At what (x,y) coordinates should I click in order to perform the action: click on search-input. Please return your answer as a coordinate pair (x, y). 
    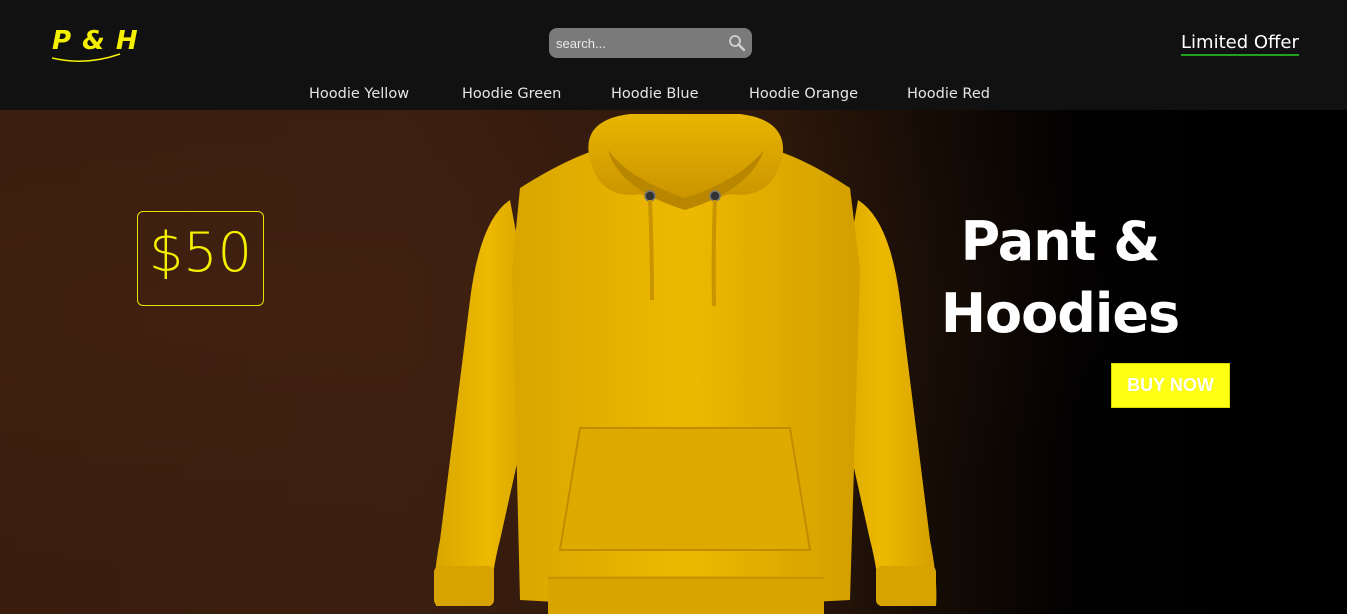
    Looking at the image, I should click on (636, 43).